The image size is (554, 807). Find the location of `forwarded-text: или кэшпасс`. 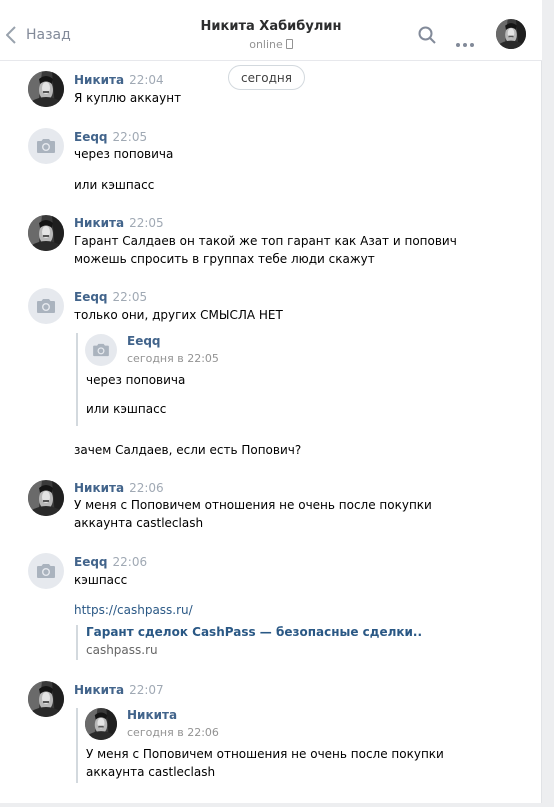

forwarded-text: или кэшпасс is located at coordinates (126, 409).